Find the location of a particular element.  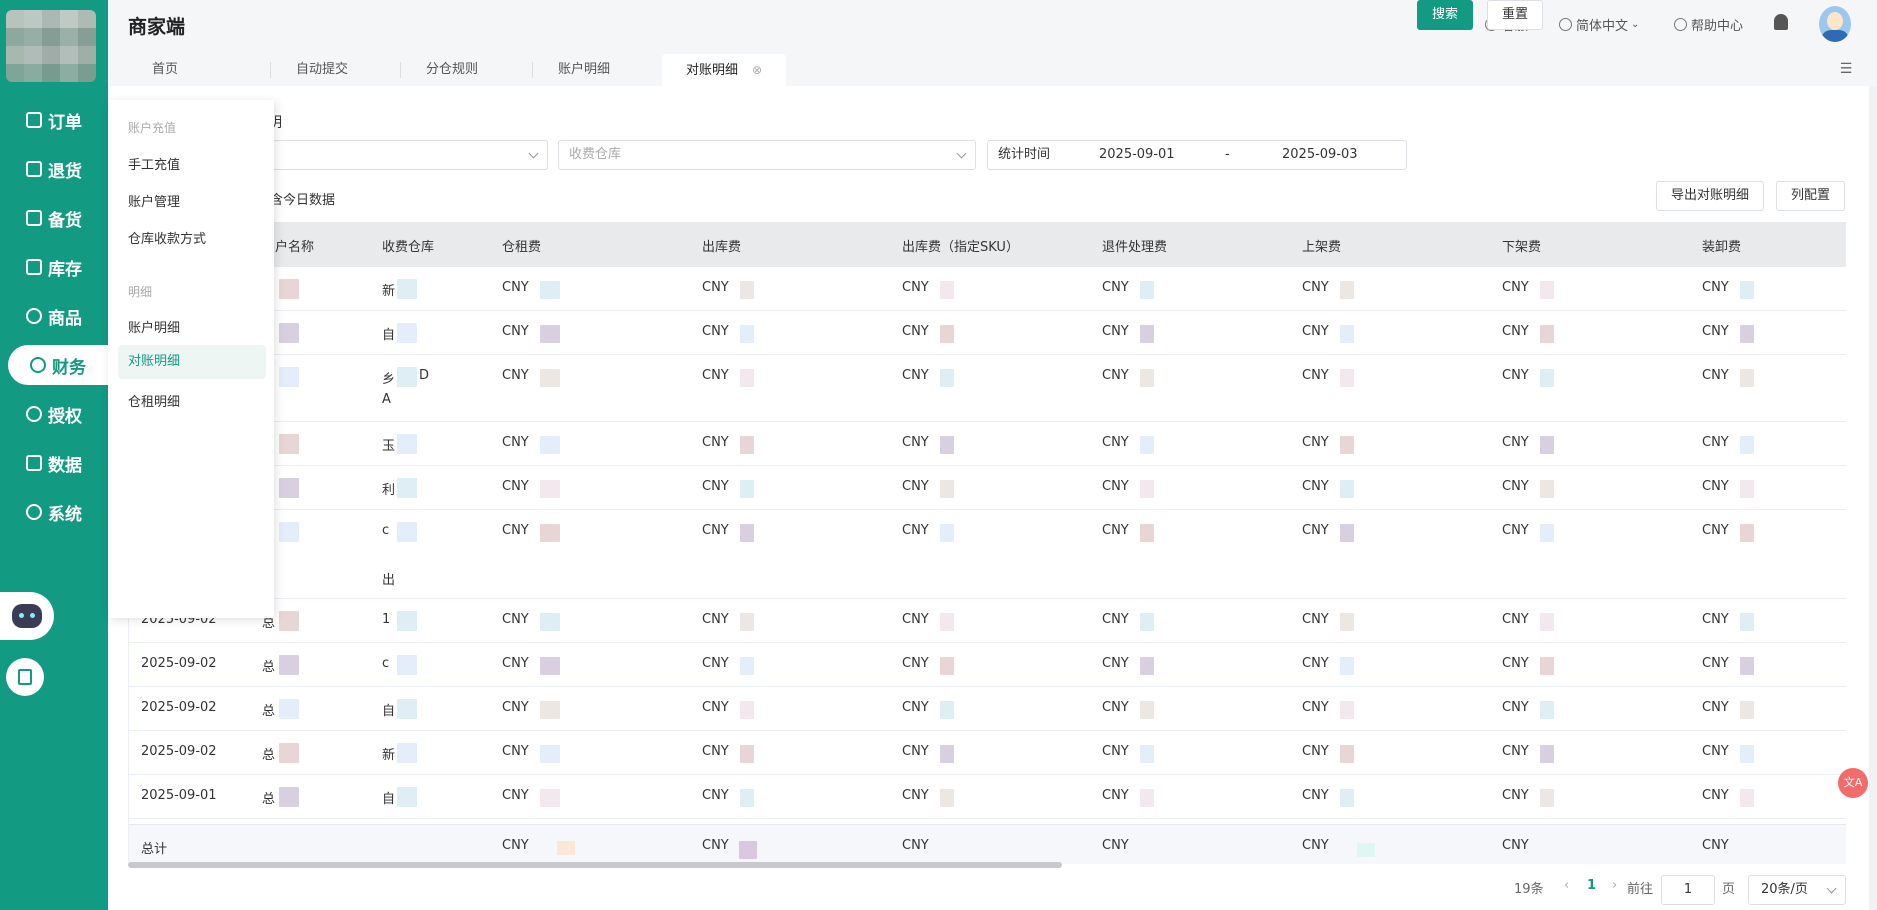

nav-system: 系统 is located at coordinates (54, 512).